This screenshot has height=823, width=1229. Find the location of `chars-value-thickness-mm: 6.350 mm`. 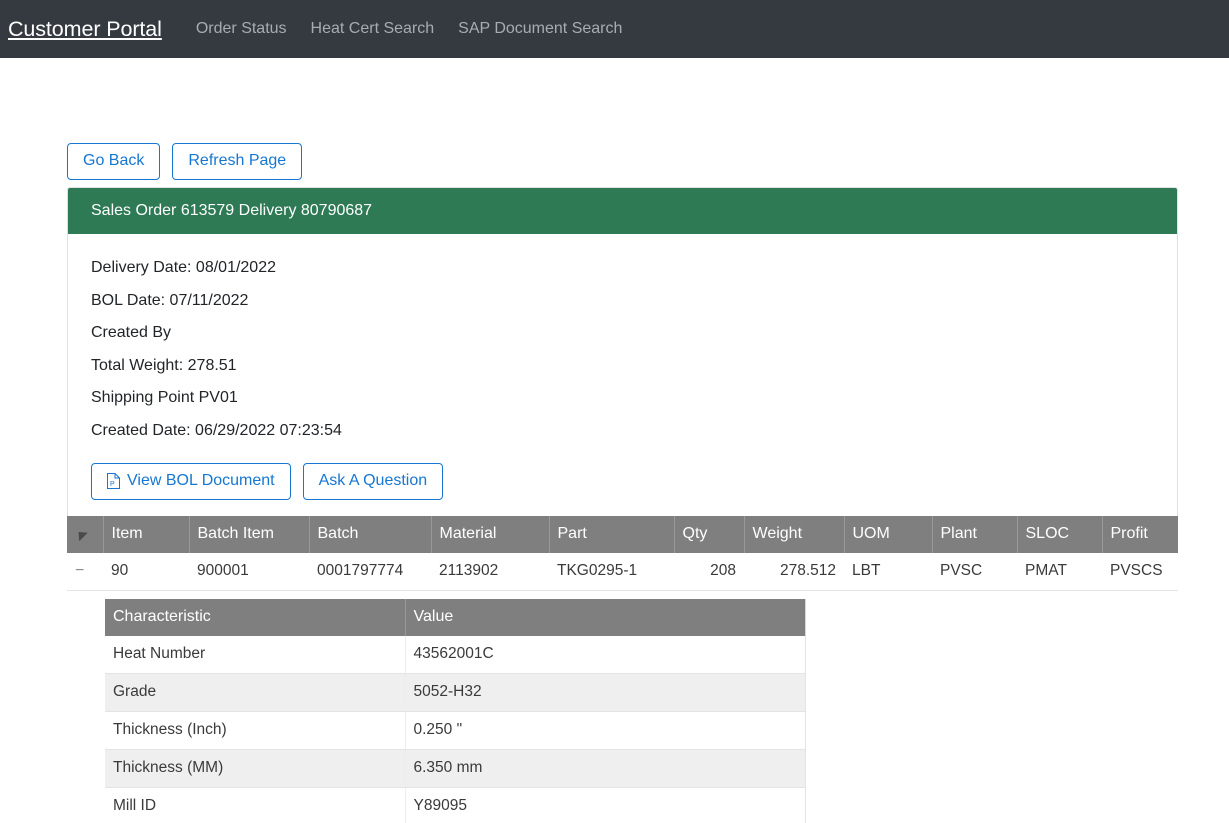

chars-value-thickness-mm: 6.350 mm is located at coordinates (605, 768).